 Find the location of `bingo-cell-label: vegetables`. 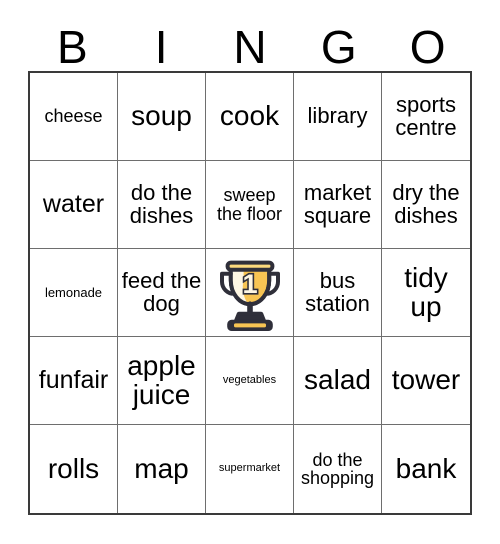

bingo-cell-label: vegetables is located at coordinates (249, 379).